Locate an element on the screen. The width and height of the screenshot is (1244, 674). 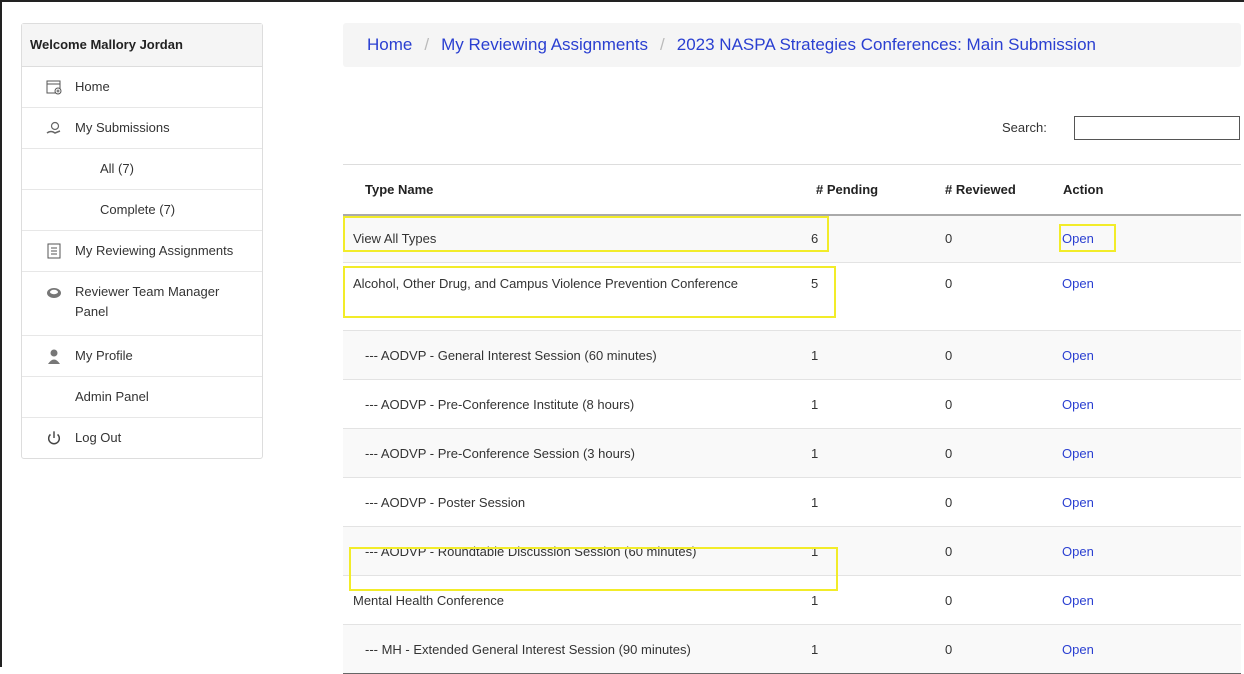
column-header-action: Action is located at coordinates (1140, 190).